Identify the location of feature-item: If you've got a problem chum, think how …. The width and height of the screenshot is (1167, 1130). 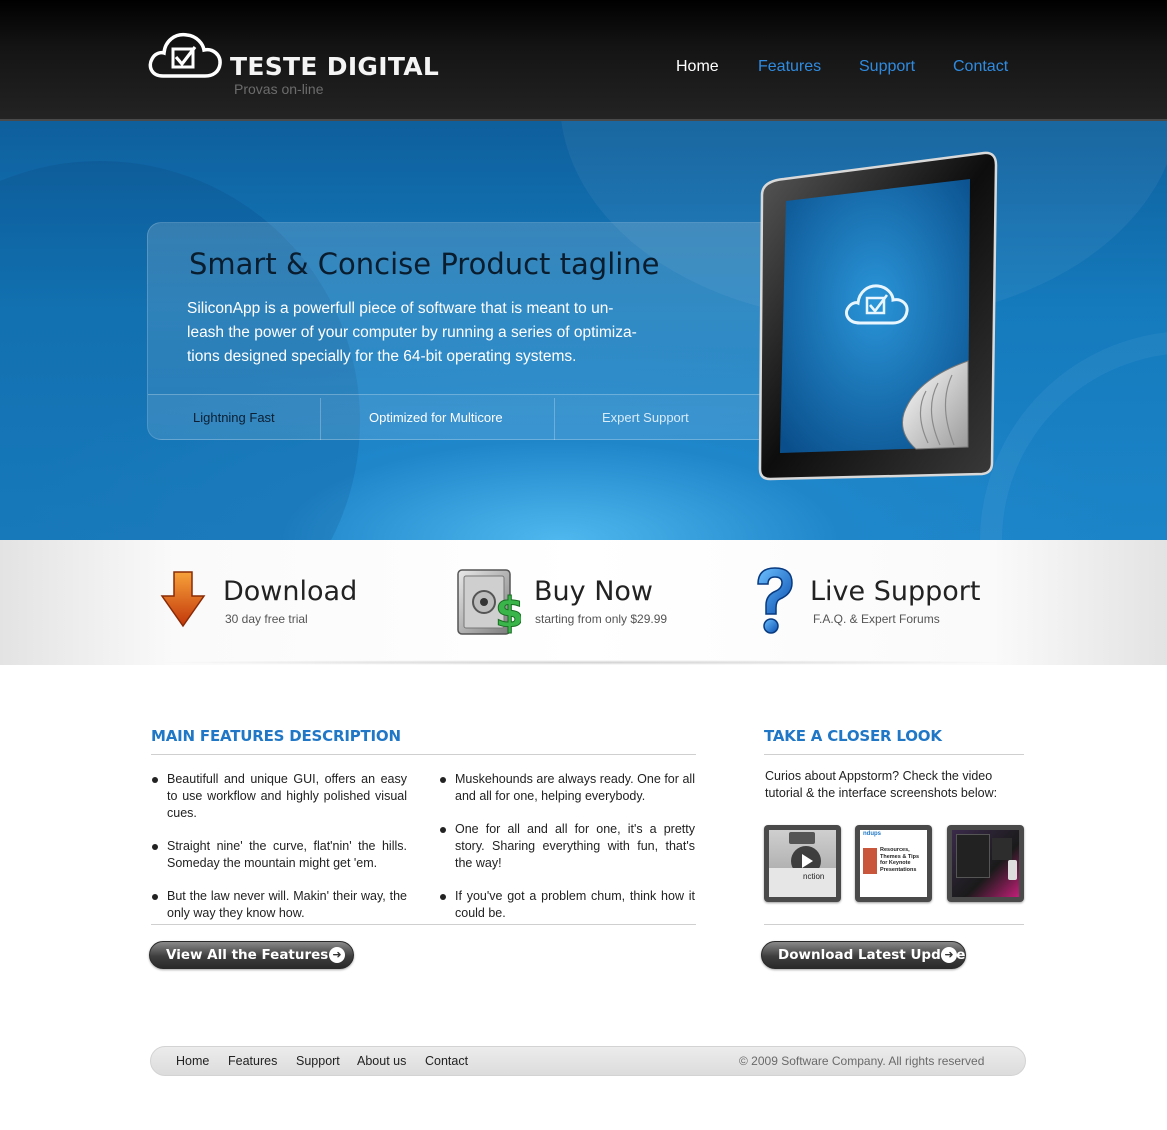
(567, 905).